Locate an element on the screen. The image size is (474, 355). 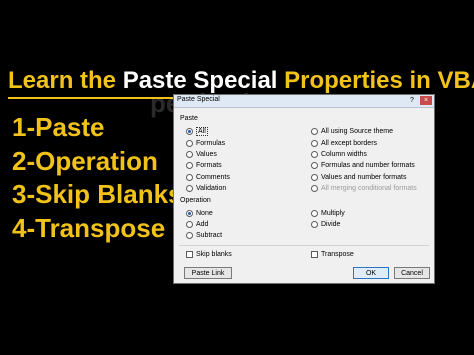
radio-label: Subtract is located at coordinates (209, 235).